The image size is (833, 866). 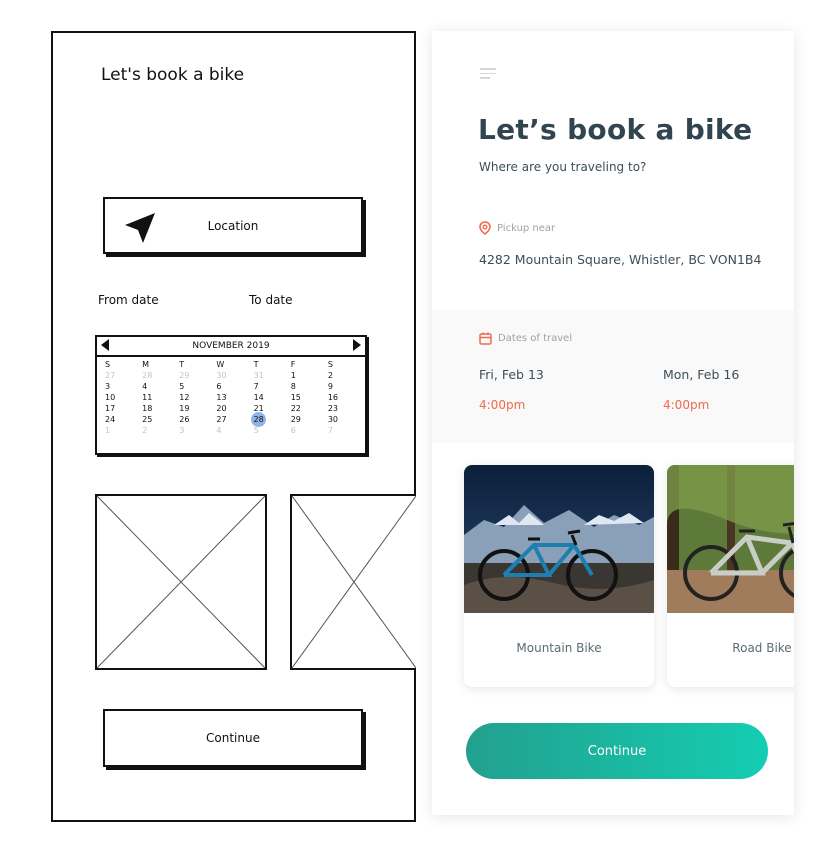 What do you see at coordinates (156, 419) in the screenshot?
I see `calendar-day: 25` at bounding box center [156, 419].